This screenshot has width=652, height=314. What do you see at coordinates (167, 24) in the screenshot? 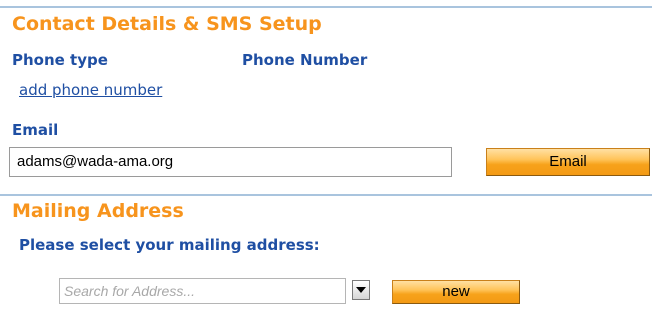
I see `contact-section-title: Contact Details & SMS Setup` at bounding box center [167, 24].